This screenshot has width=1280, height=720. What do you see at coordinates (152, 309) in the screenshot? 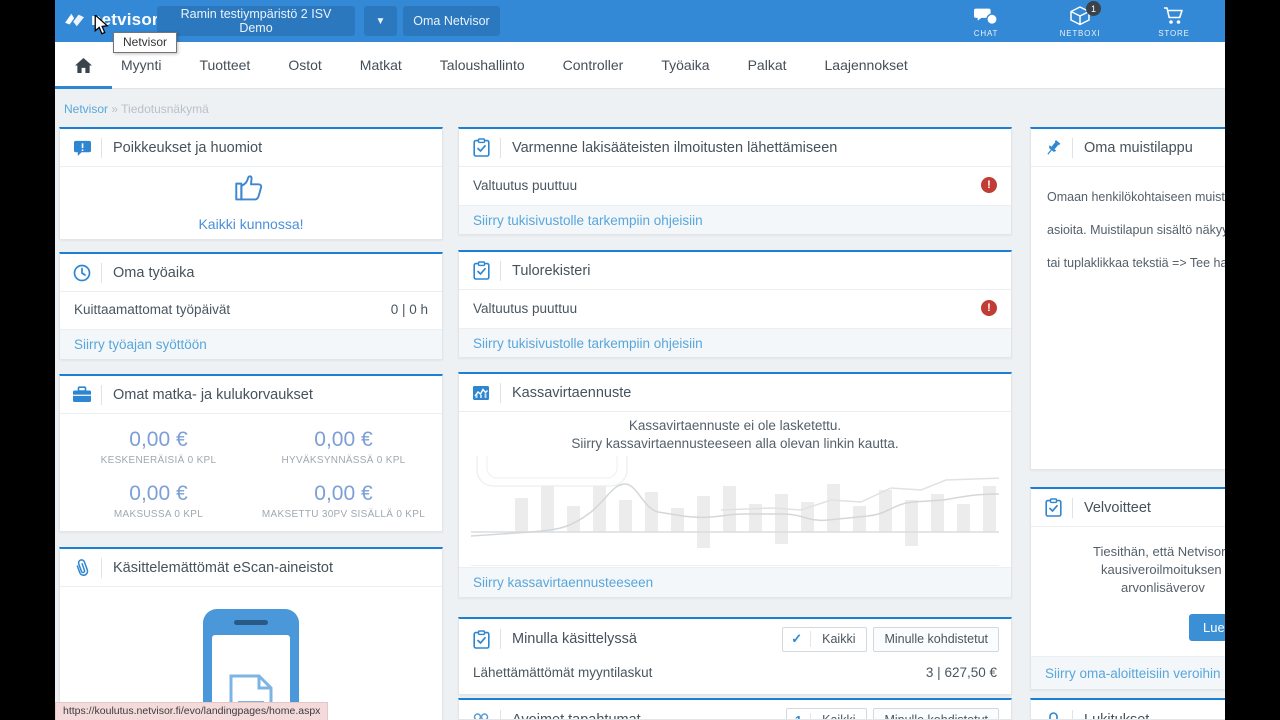
I see `worktime-row-label: Kuittaamattomat työpäivät` at bounding box center [152, 309].